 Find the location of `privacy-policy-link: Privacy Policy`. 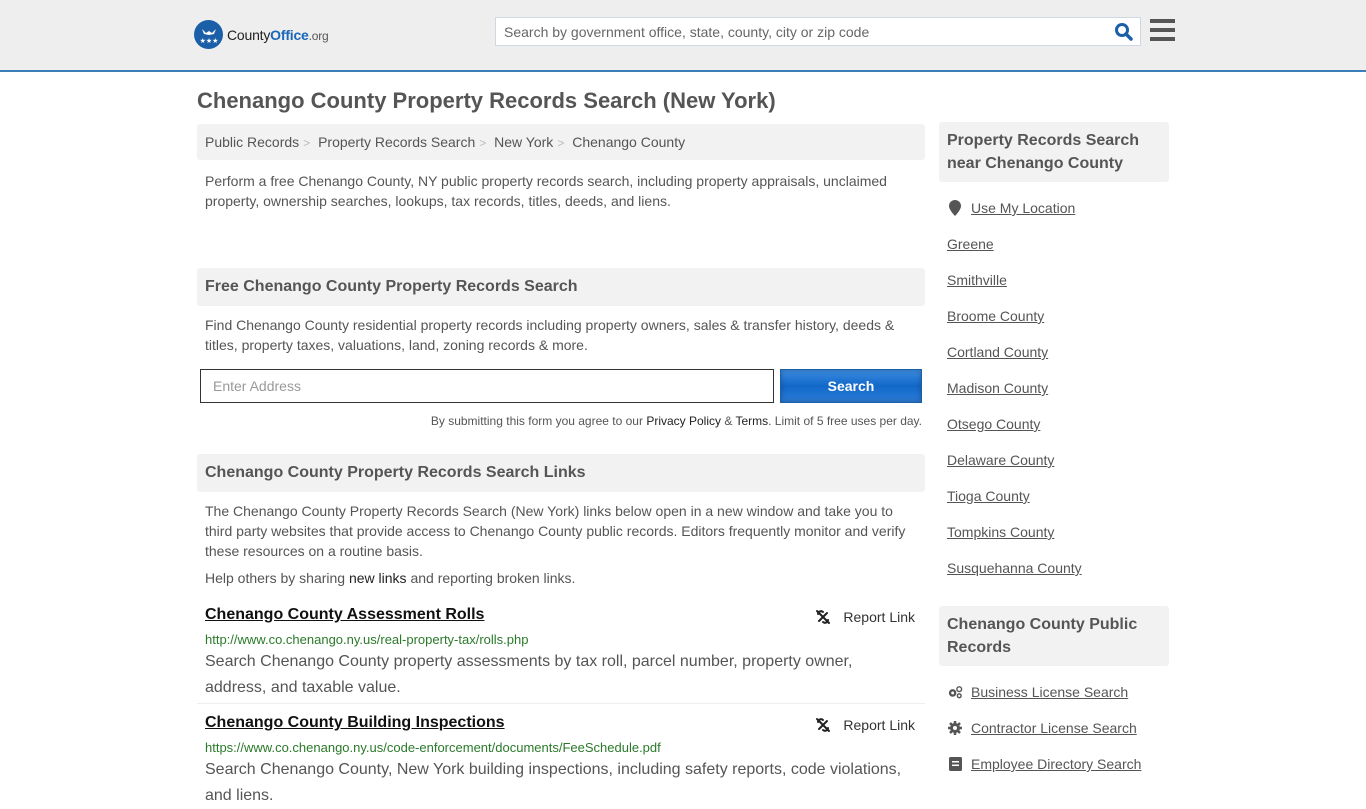

privacy-policy-link: Privacy Policy is located at coordinates (683, 421).